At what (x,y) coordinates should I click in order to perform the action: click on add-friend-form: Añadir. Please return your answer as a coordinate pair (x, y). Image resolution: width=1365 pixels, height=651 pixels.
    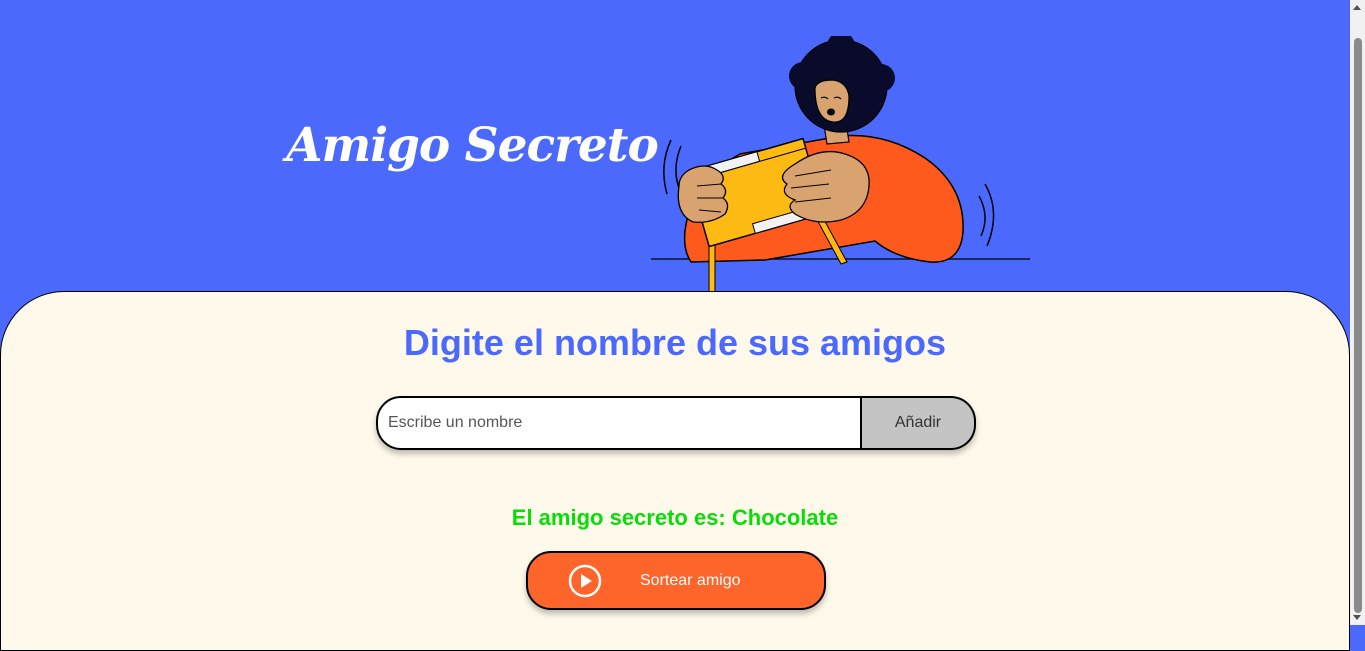
    Looking at the image, I should click on (676, 423).